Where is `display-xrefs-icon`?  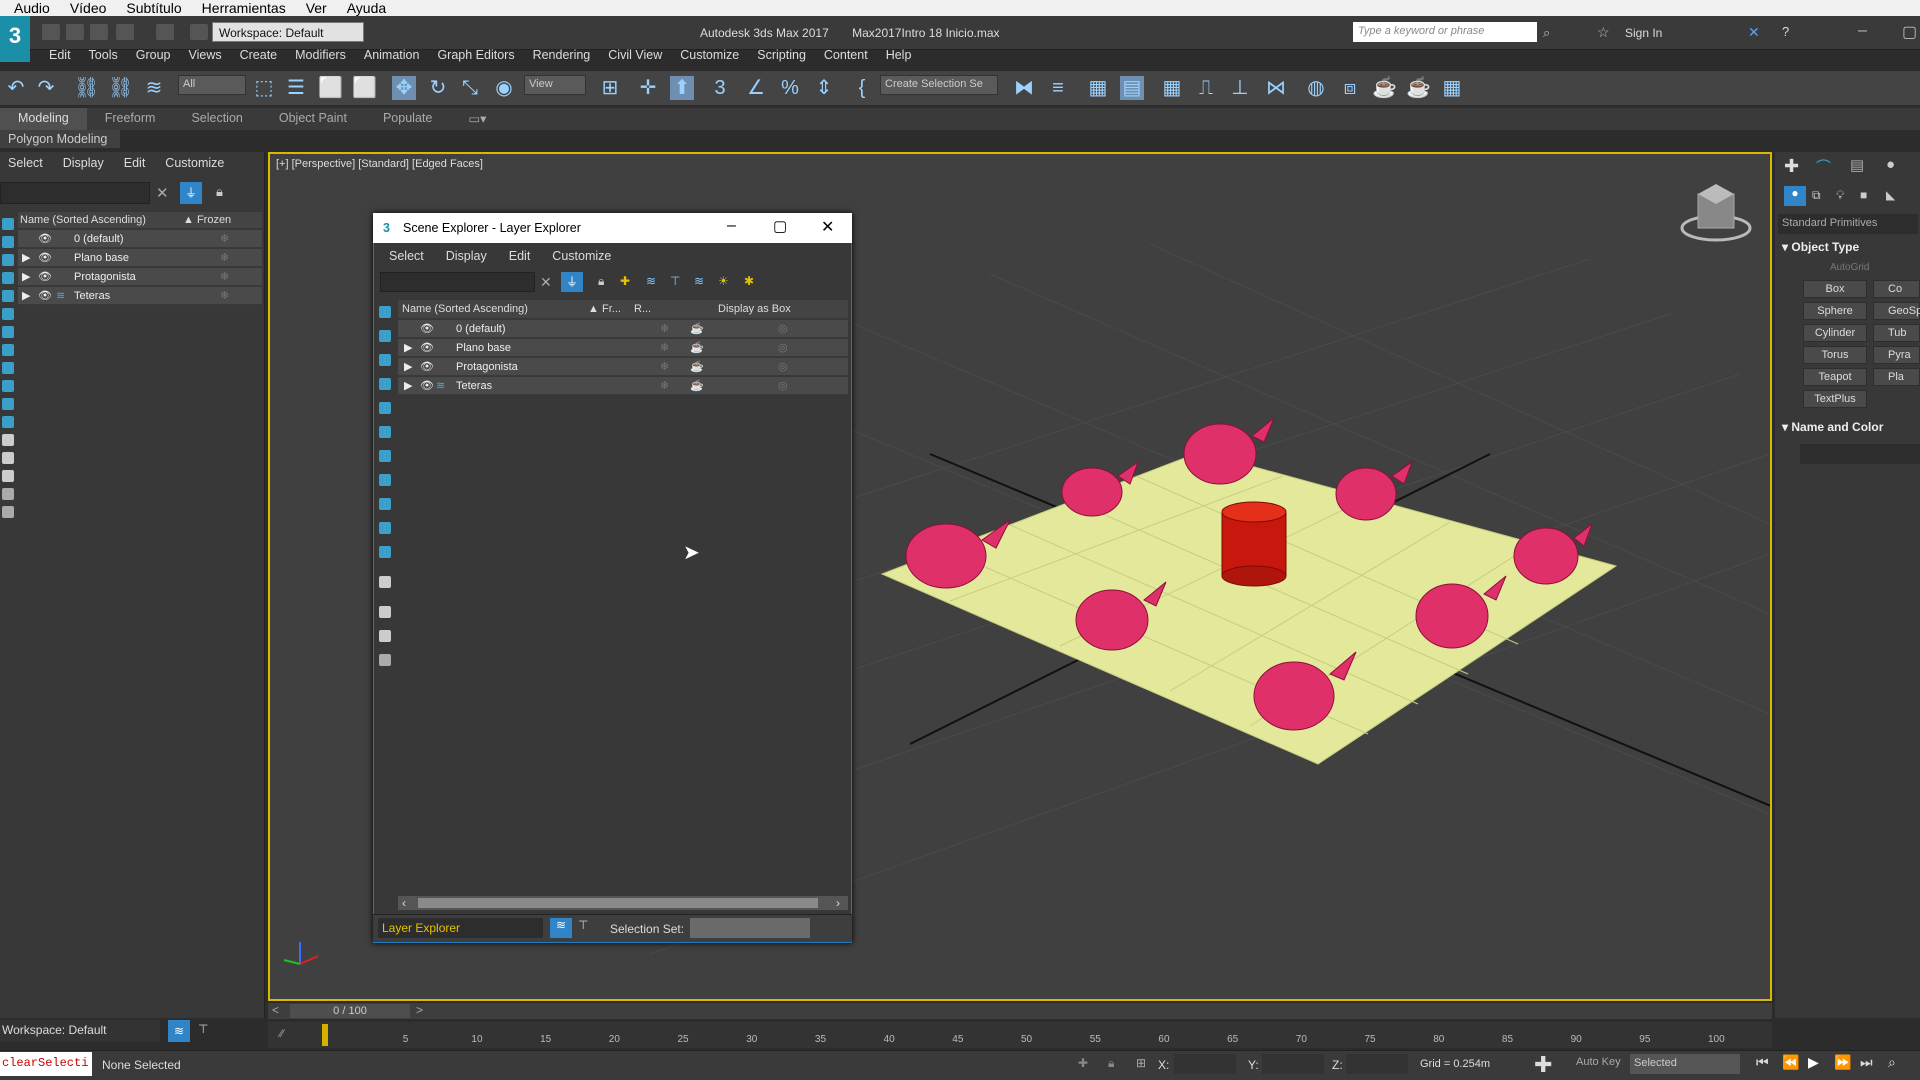 display-xrefs-icon is located at coordinates (8, 350).